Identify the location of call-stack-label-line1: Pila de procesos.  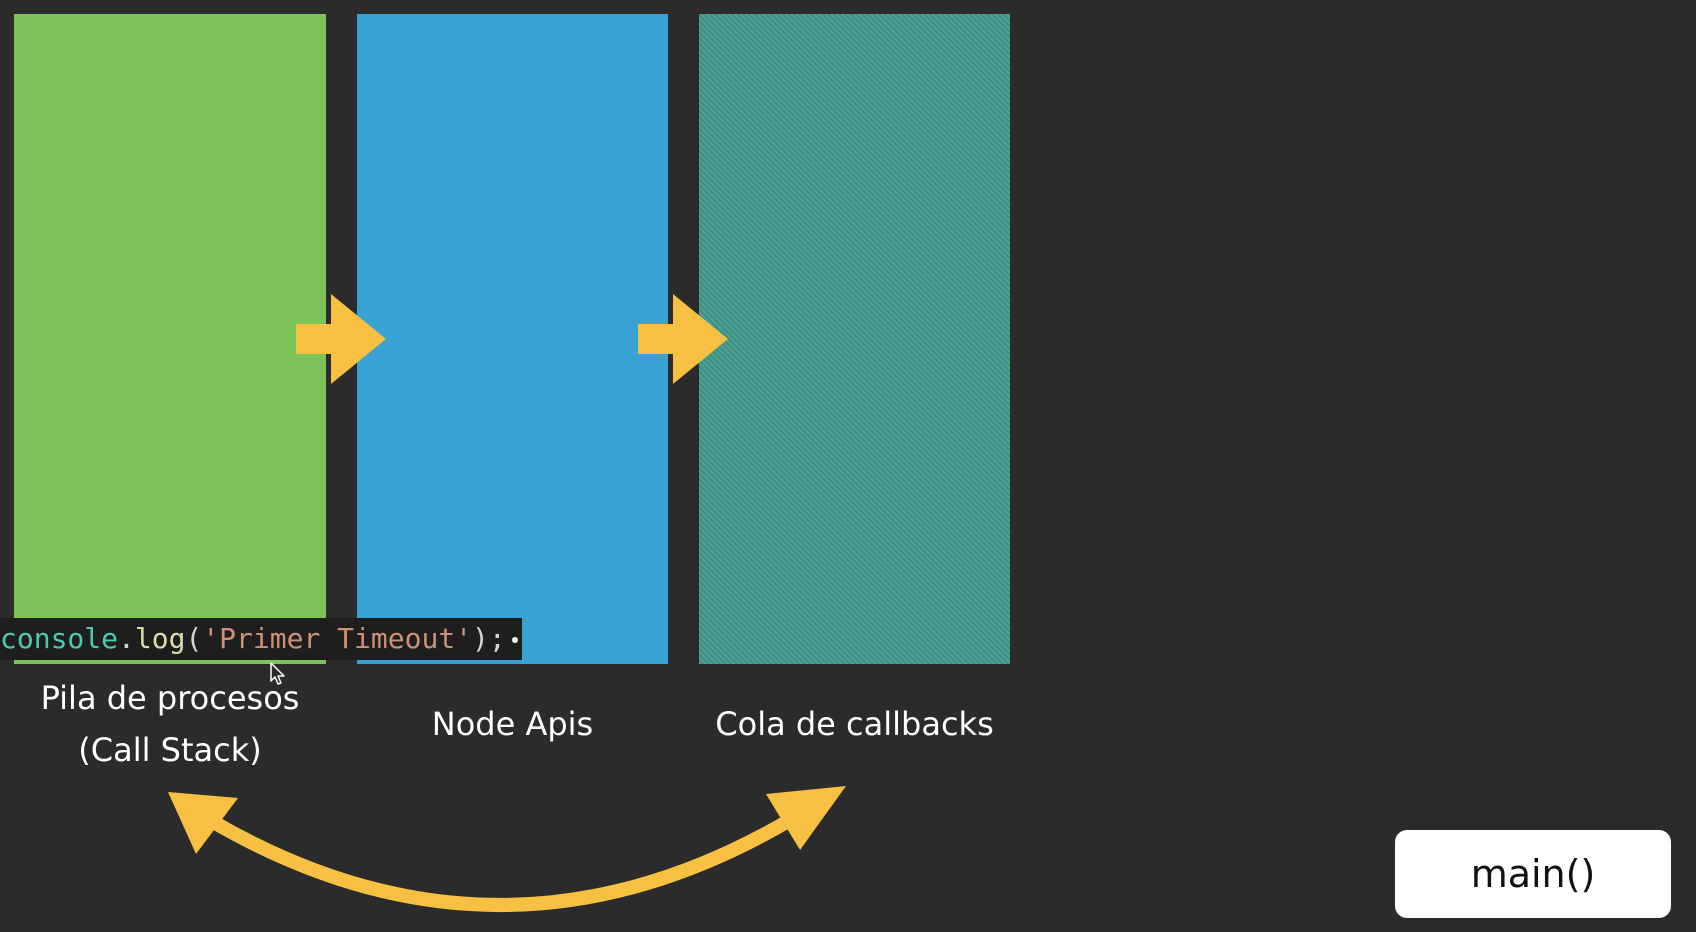
(170, 698).